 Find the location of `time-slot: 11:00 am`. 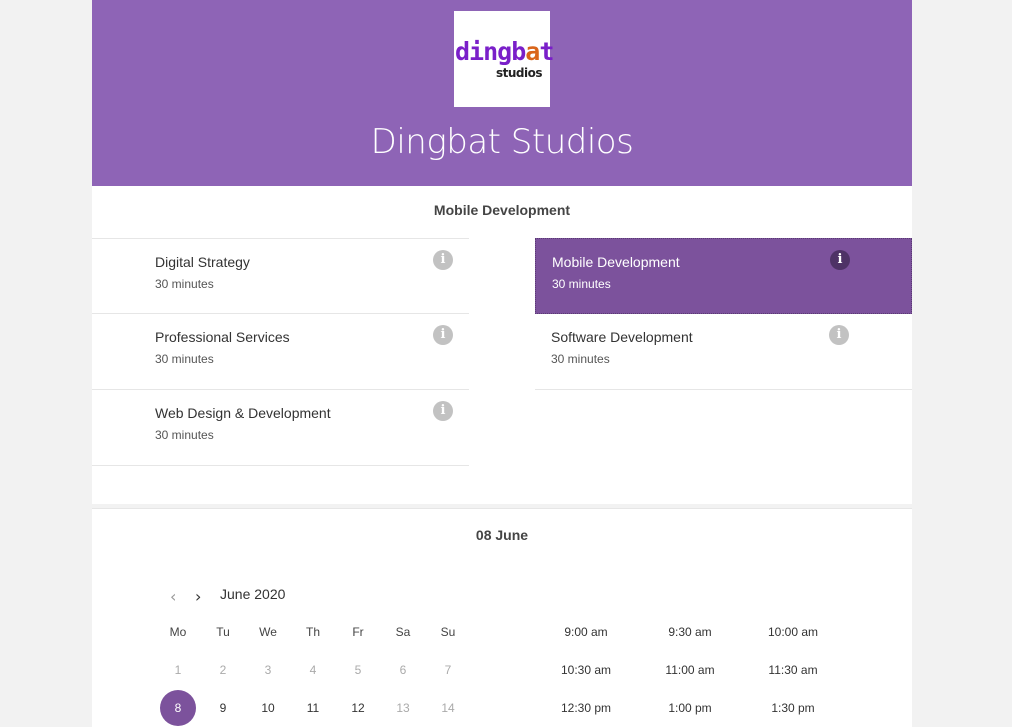

time-slot: 11:00 am is located at coordinates (690, 670).